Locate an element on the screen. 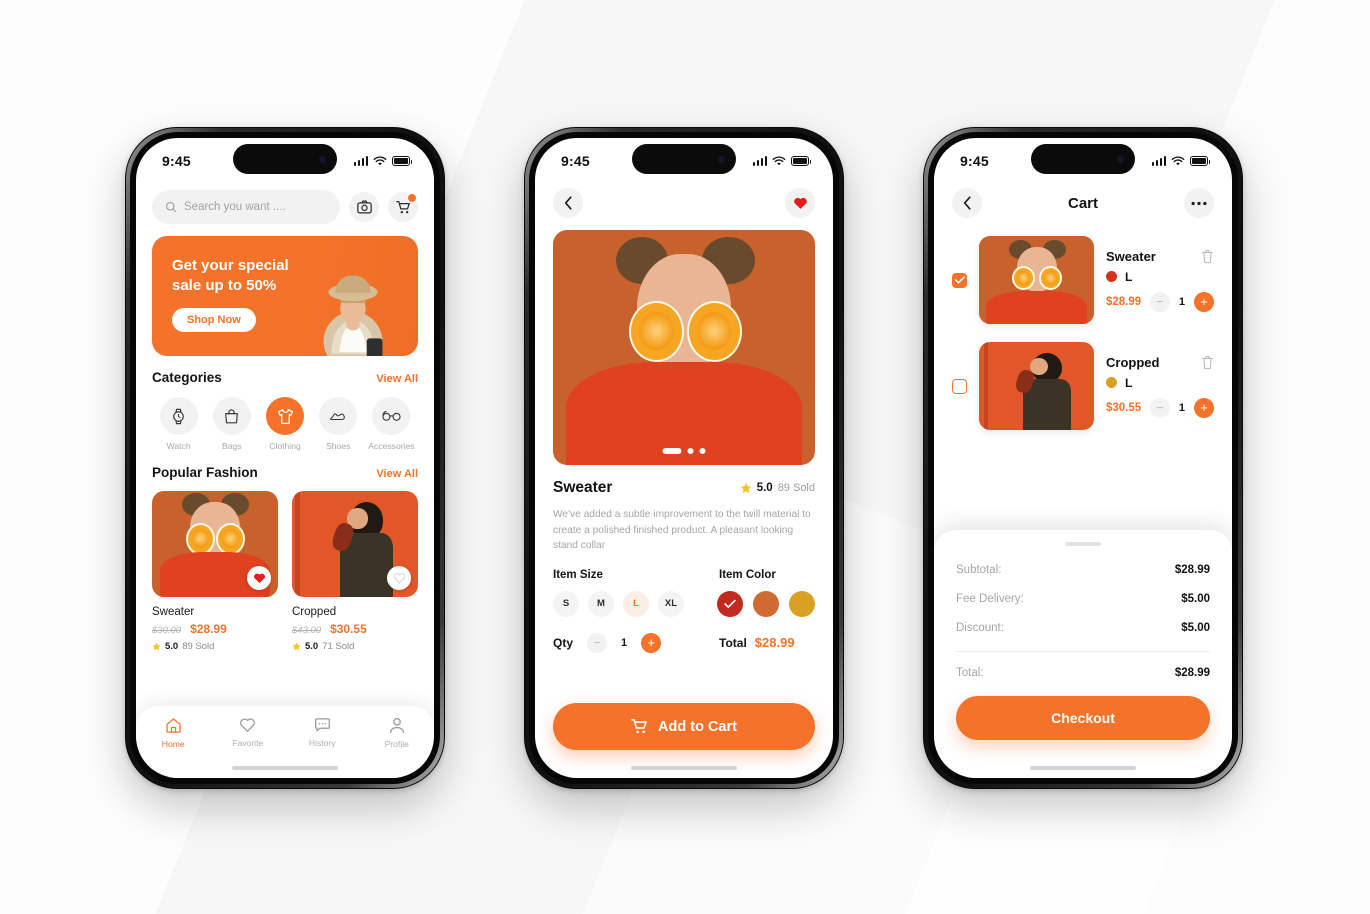 The image size is (1370, 914). color-selector is located at coordinates (766, 603).